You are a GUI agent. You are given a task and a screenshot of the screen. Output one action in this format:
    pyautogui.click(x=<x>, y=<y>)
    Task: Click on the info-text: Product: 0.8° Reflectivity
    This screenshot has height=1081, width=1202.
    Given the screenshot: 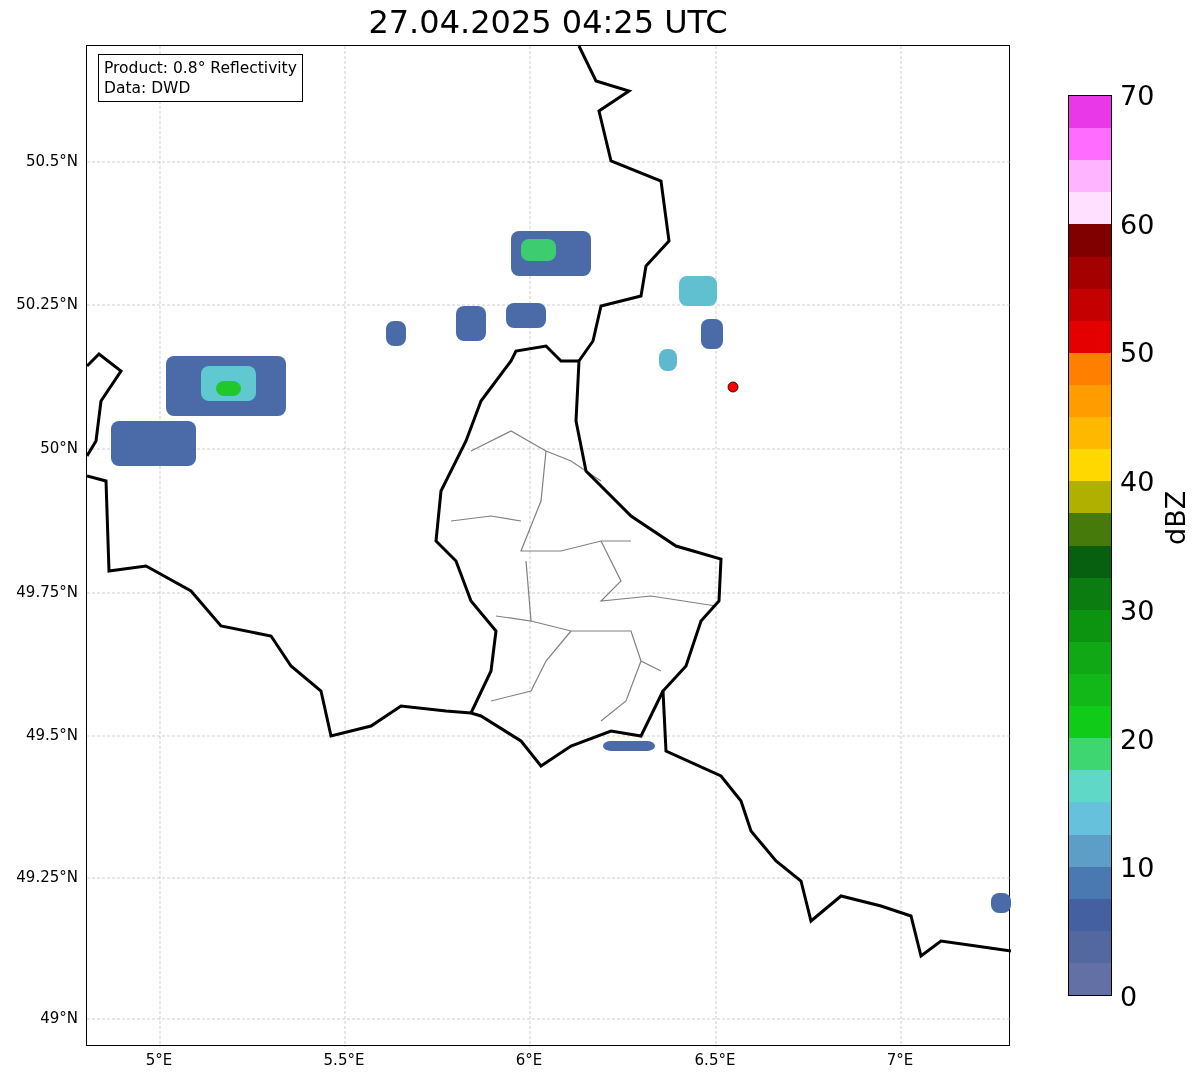 What is the action you would take?
    pyautogui.click(x=200, y=68)
    